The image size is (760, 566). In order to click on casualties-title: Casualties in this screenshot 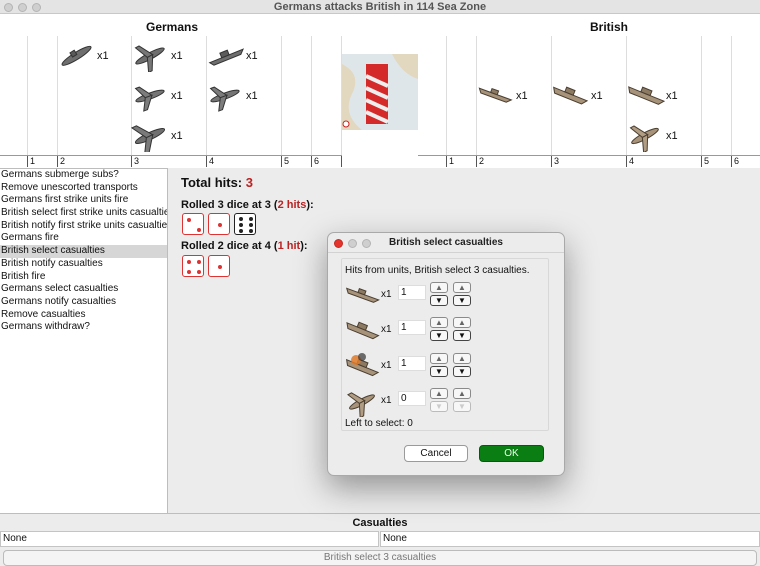, I will do `click(380, 523)`.